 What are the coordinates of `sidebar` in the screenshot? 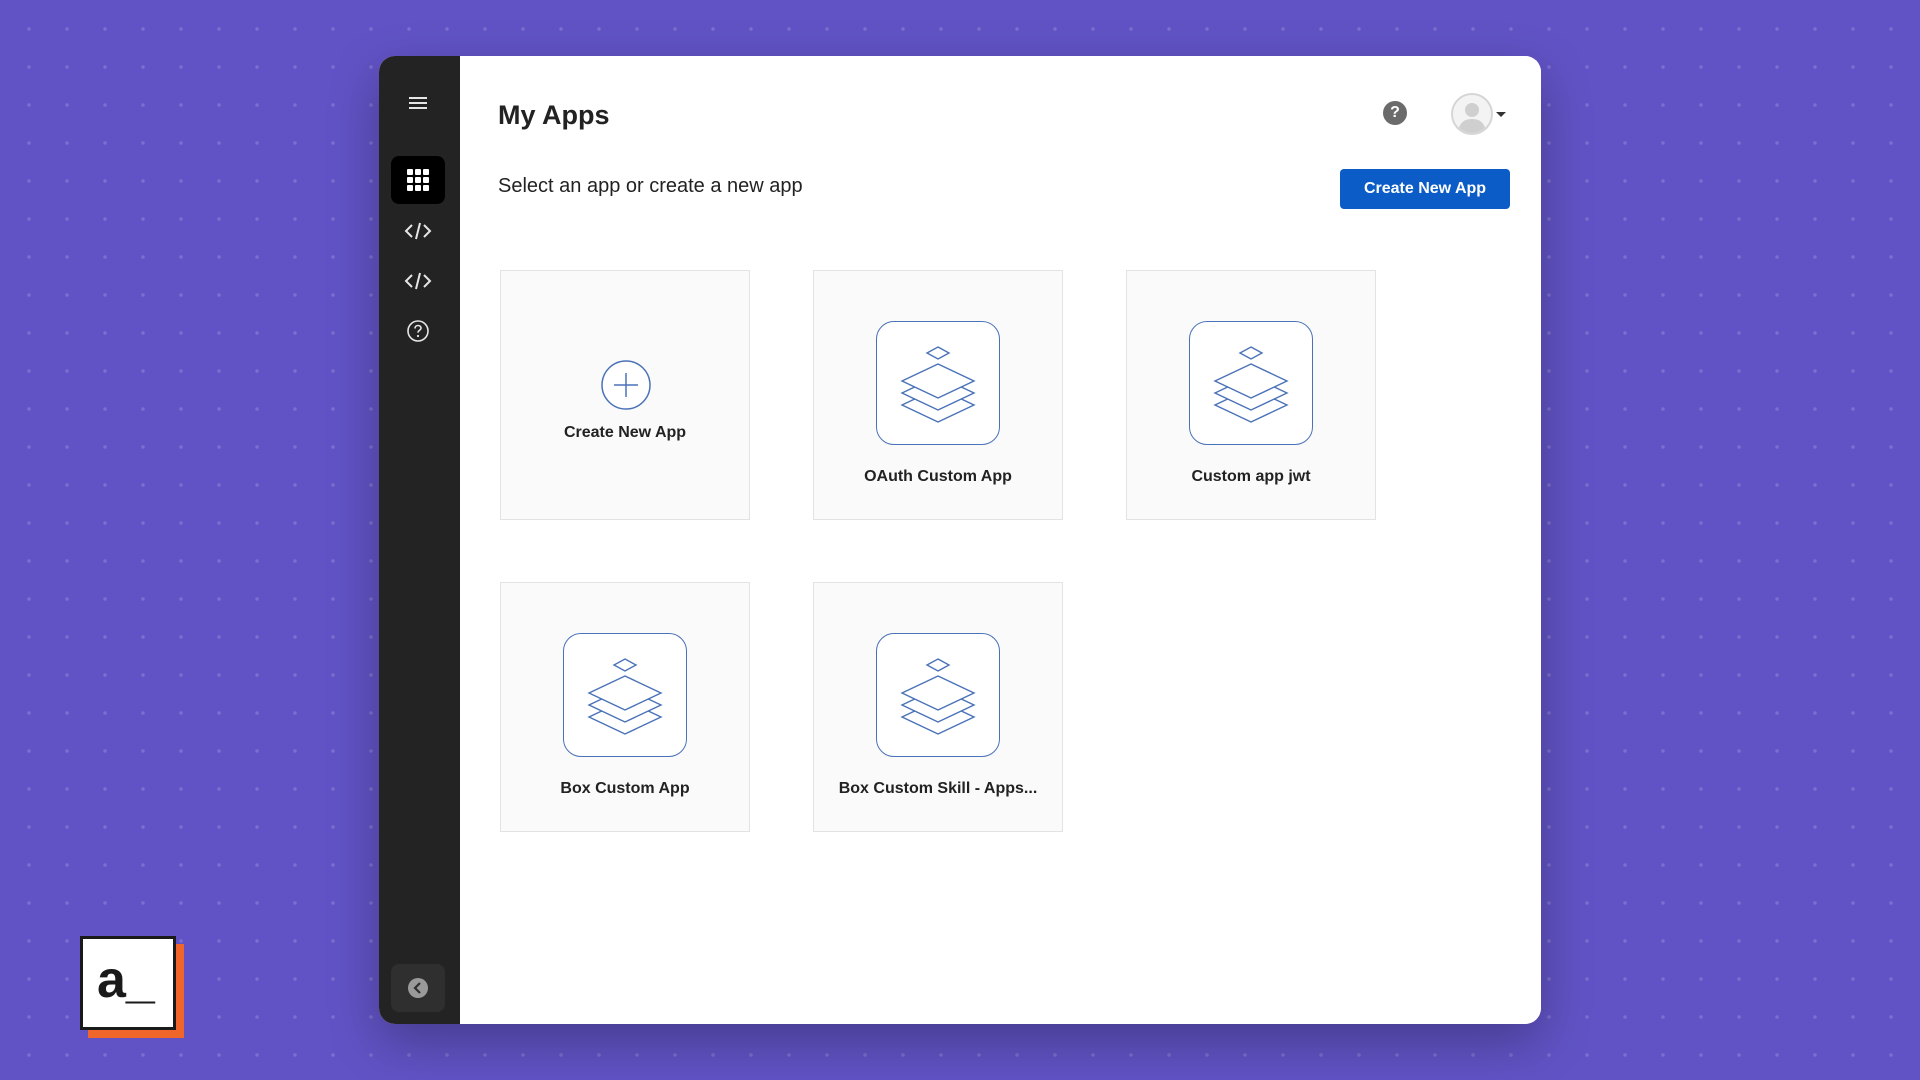 It's located at (419, 540).